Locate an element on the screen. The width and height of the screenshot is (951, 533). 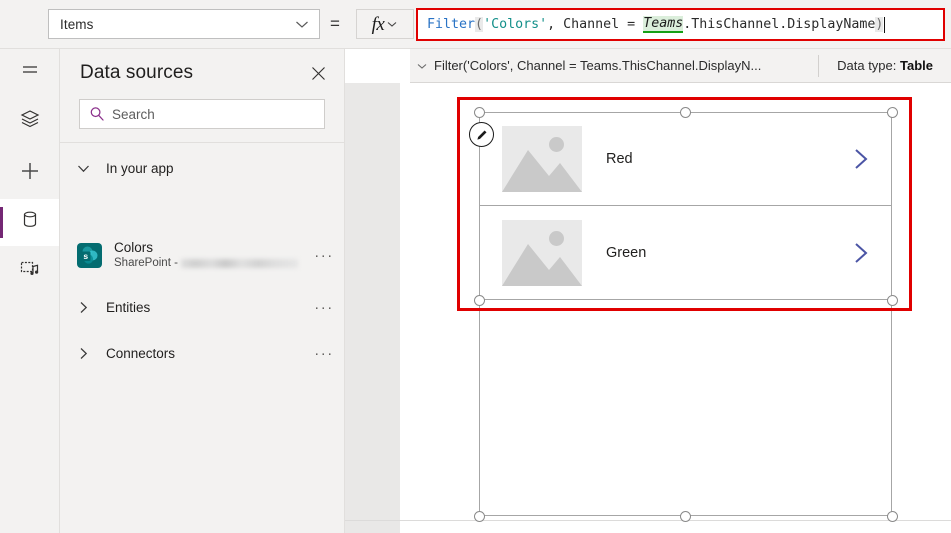
resize-handle-gallery-bottom-right is located at coordinates (892, 300).